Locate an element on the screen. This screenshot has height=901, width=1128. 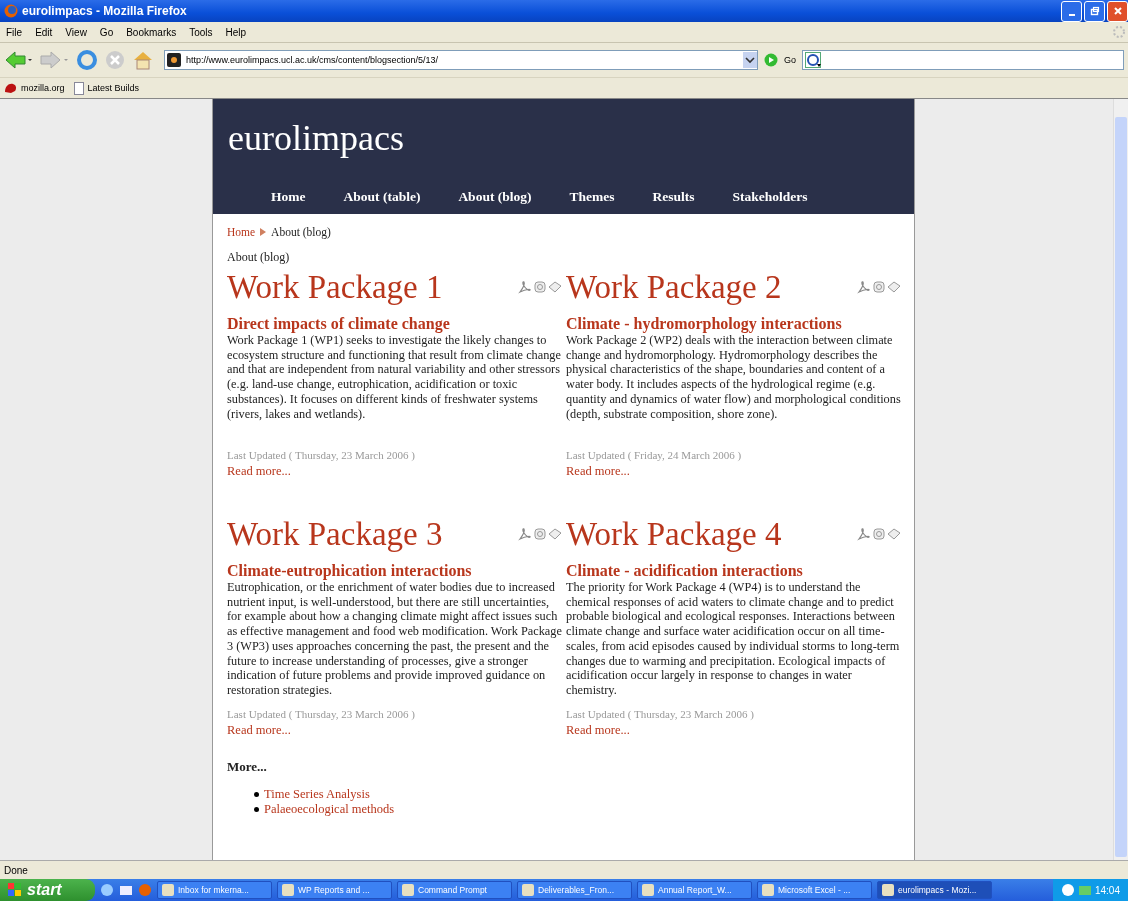
taskbar-button: Command Prompt is located at coordinates (454, 890).